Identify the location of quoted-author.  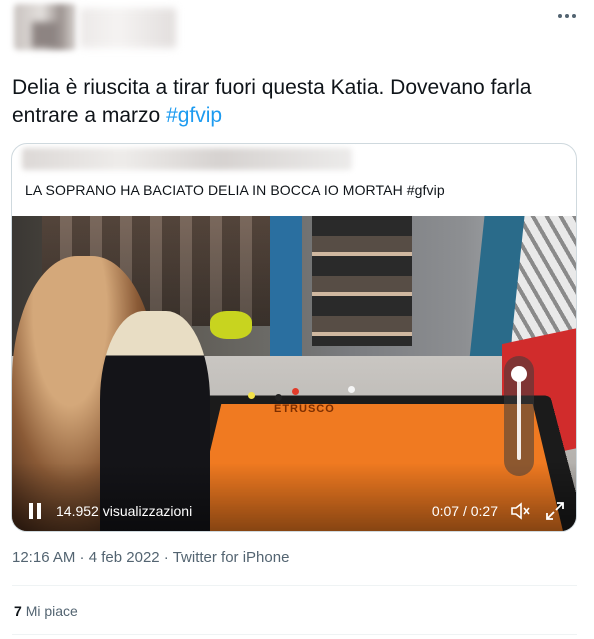
(187, 159).